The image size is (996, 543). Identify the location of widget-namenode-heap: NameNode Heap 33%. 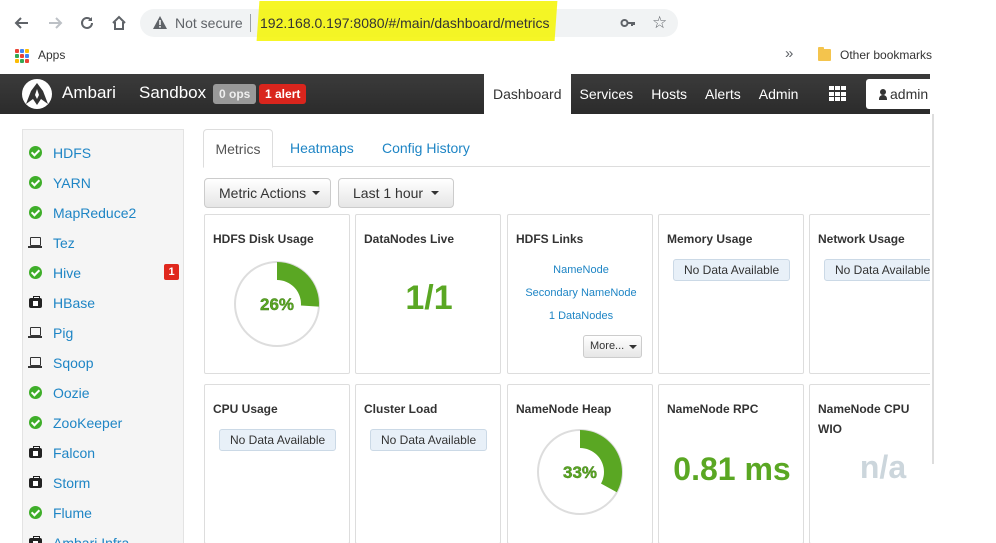
(580, 463).